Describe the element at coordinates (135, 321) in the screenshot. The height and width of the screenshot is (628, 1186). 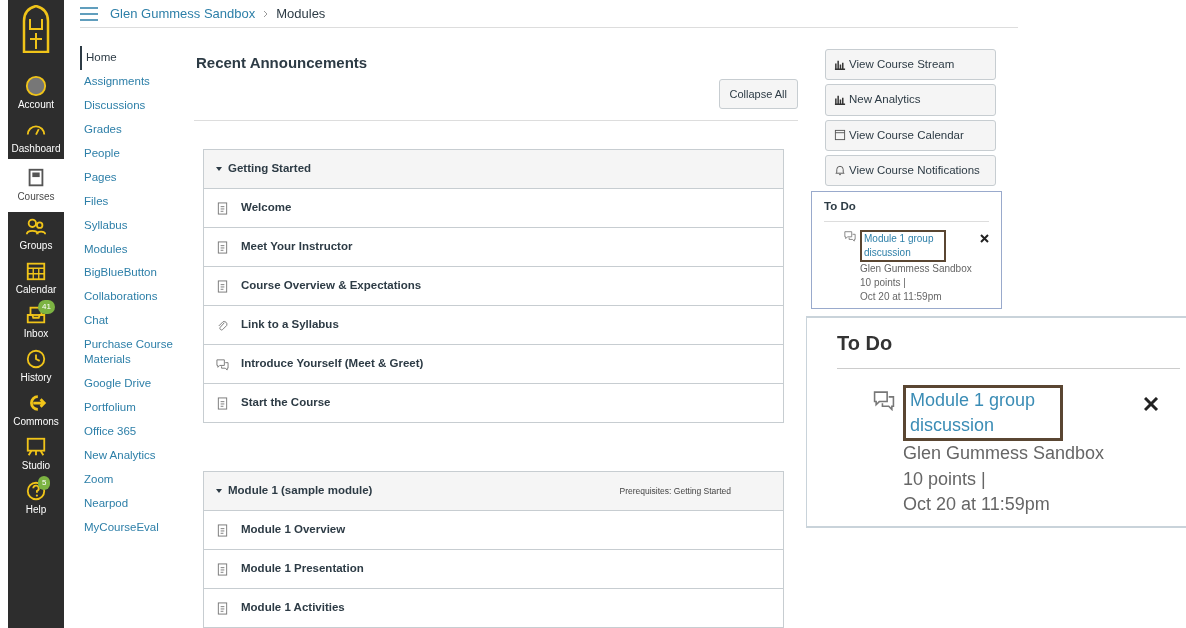
I see `course-nav-link: Chat` at that location.